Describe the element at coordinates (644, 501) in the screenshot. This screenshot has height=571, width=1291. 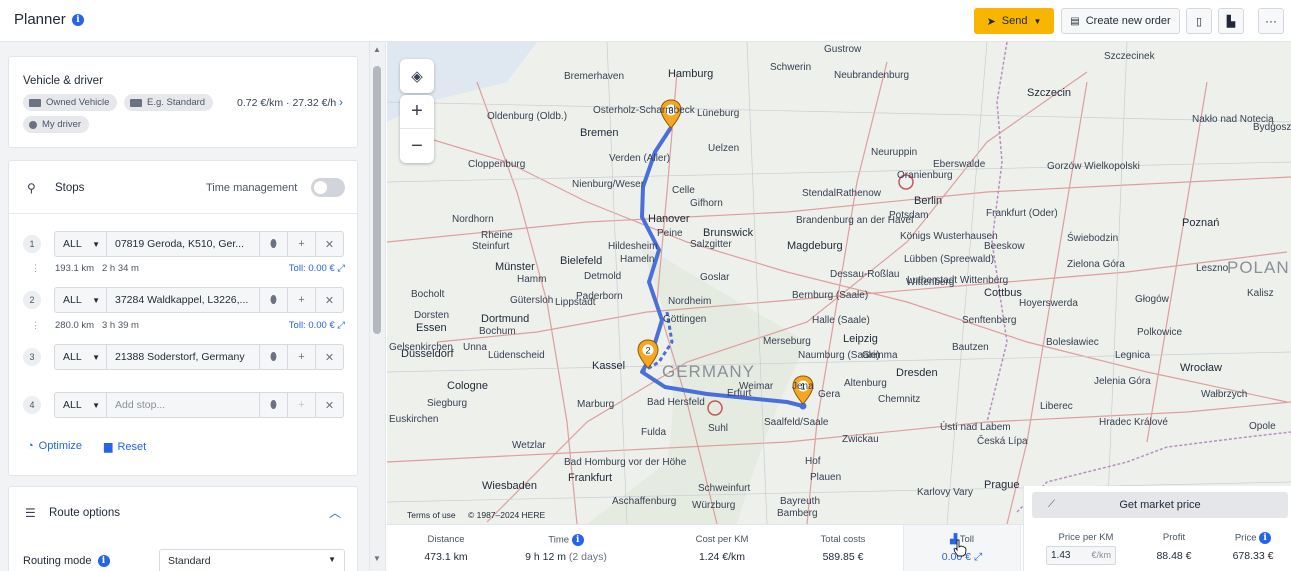
I see `city-label: Aschaffenburg` at that location.